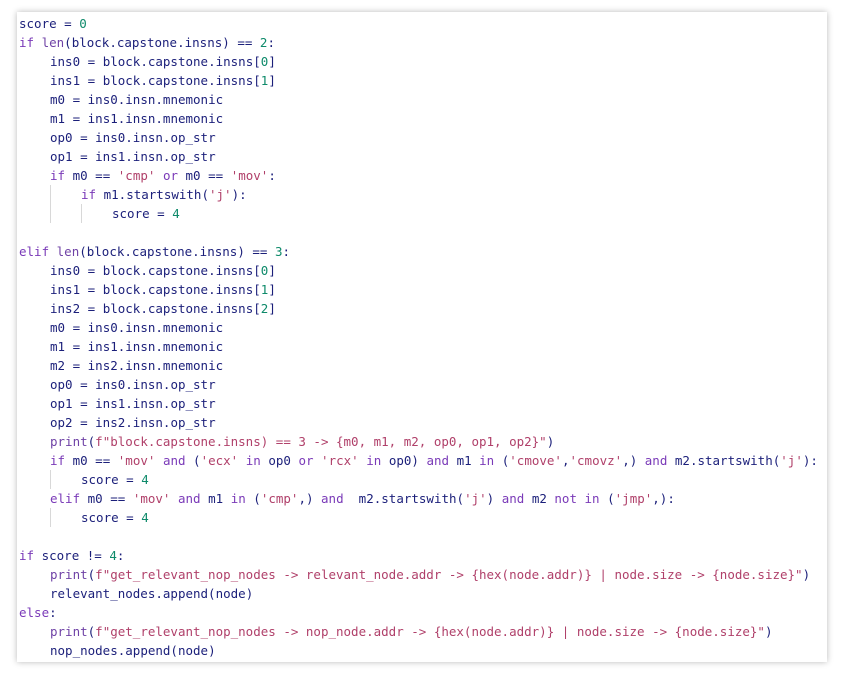  Describe the element at coordinates (137, 365) in the screenshot. I see `code-line-text: m2 = ins2.insn.mnemonic` at that location.